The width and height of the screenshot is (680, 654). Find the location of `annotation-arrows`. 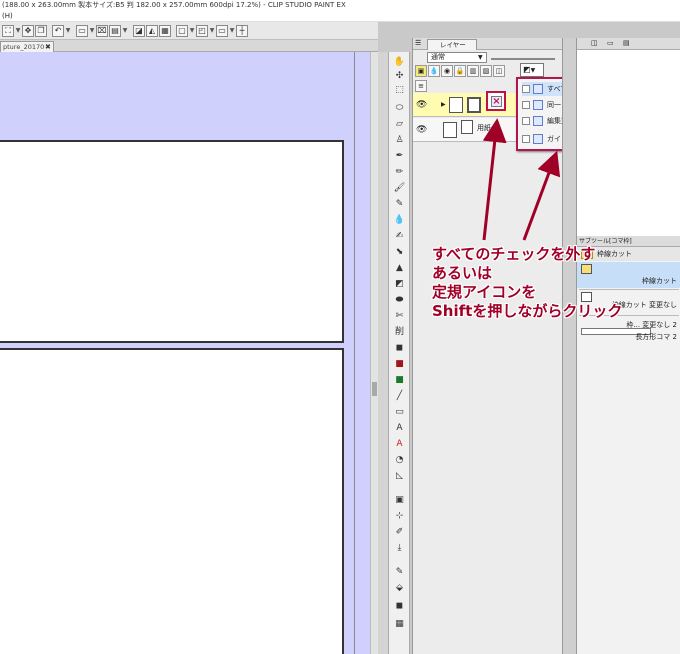

annotation-arrows is located at coordinates (521, 179).